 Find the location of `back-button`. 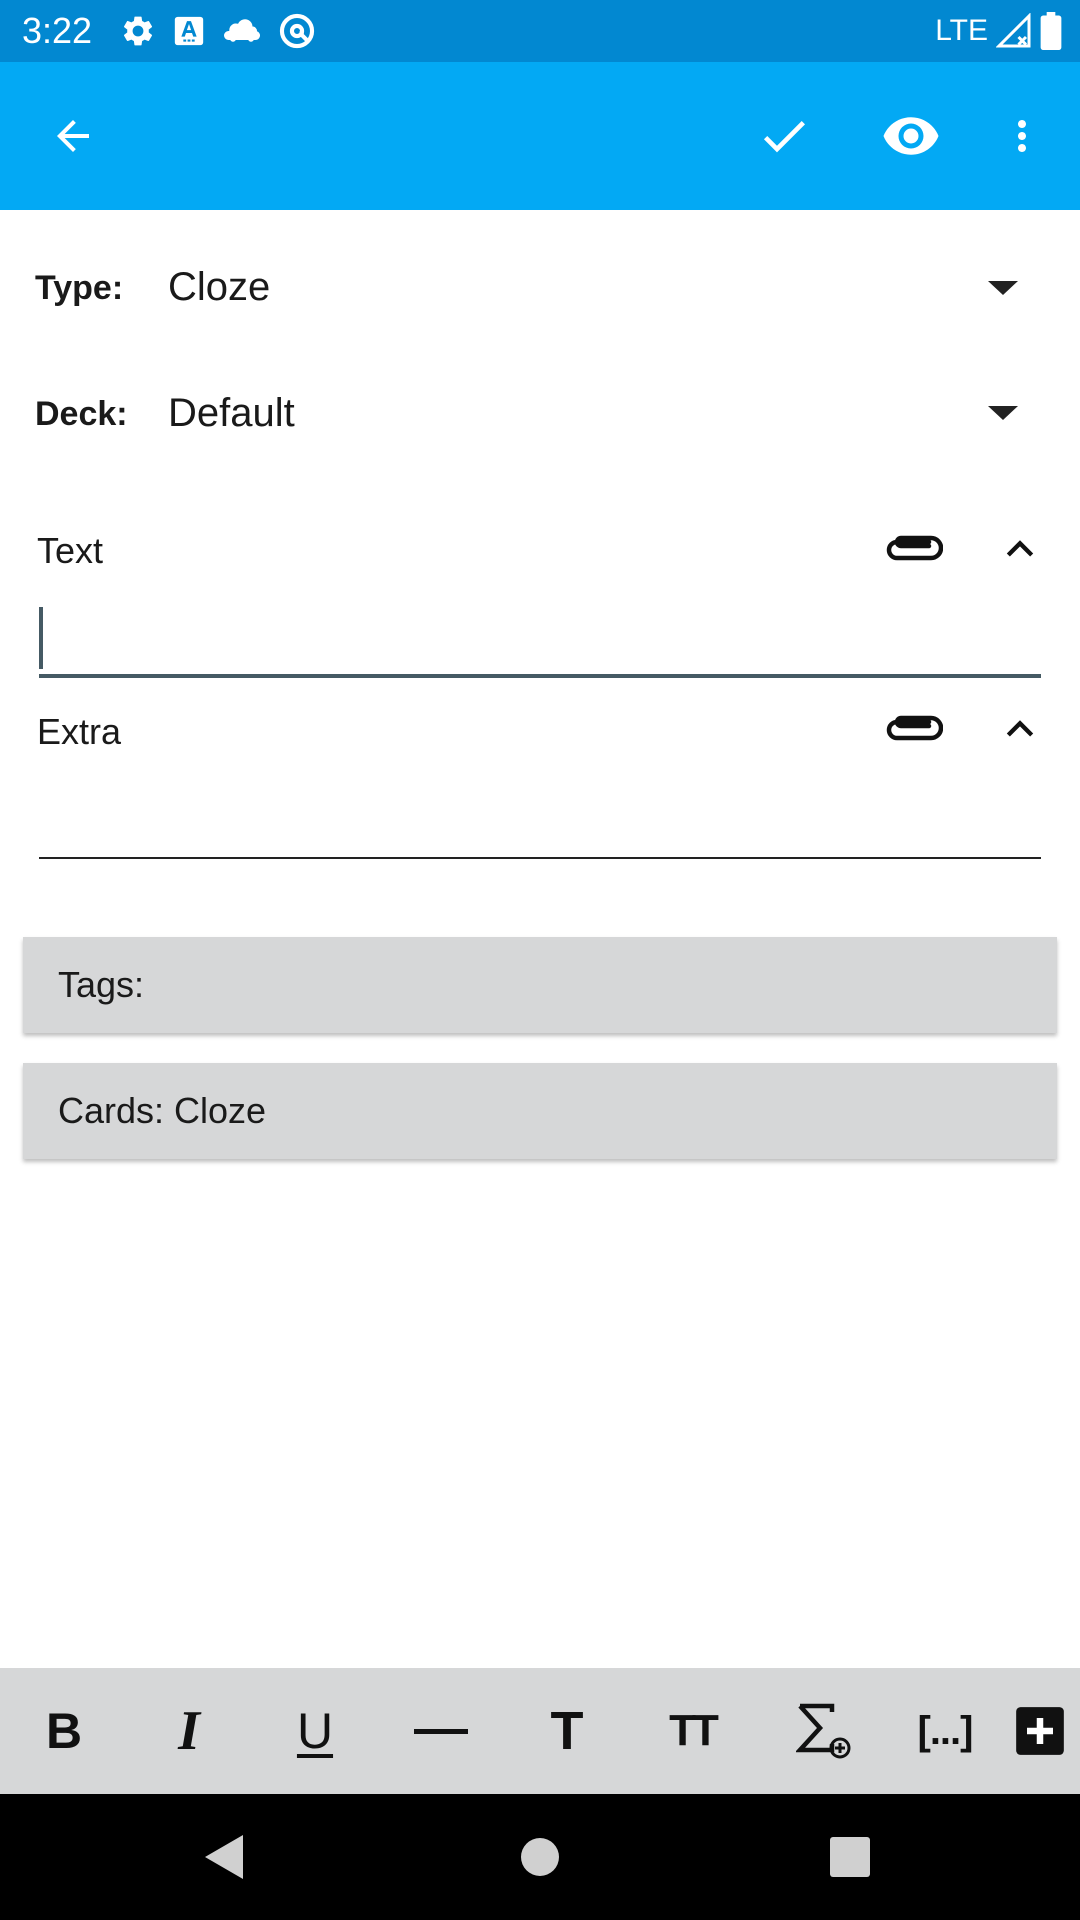

back-button is located at coordinates (73, 136).